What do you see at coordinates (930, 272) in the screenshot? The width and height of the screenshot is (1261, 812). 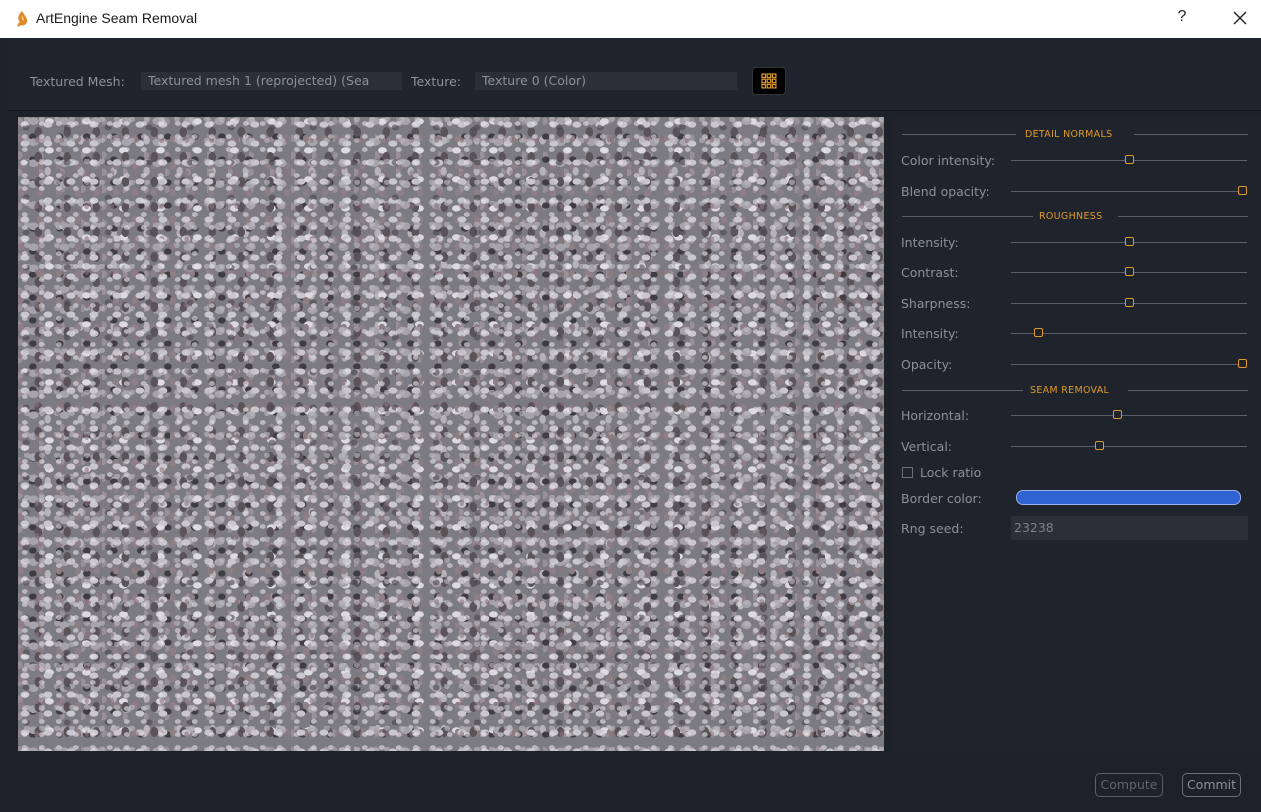 I see `slider-label: Contrast:` at bounding box center [930, 272].